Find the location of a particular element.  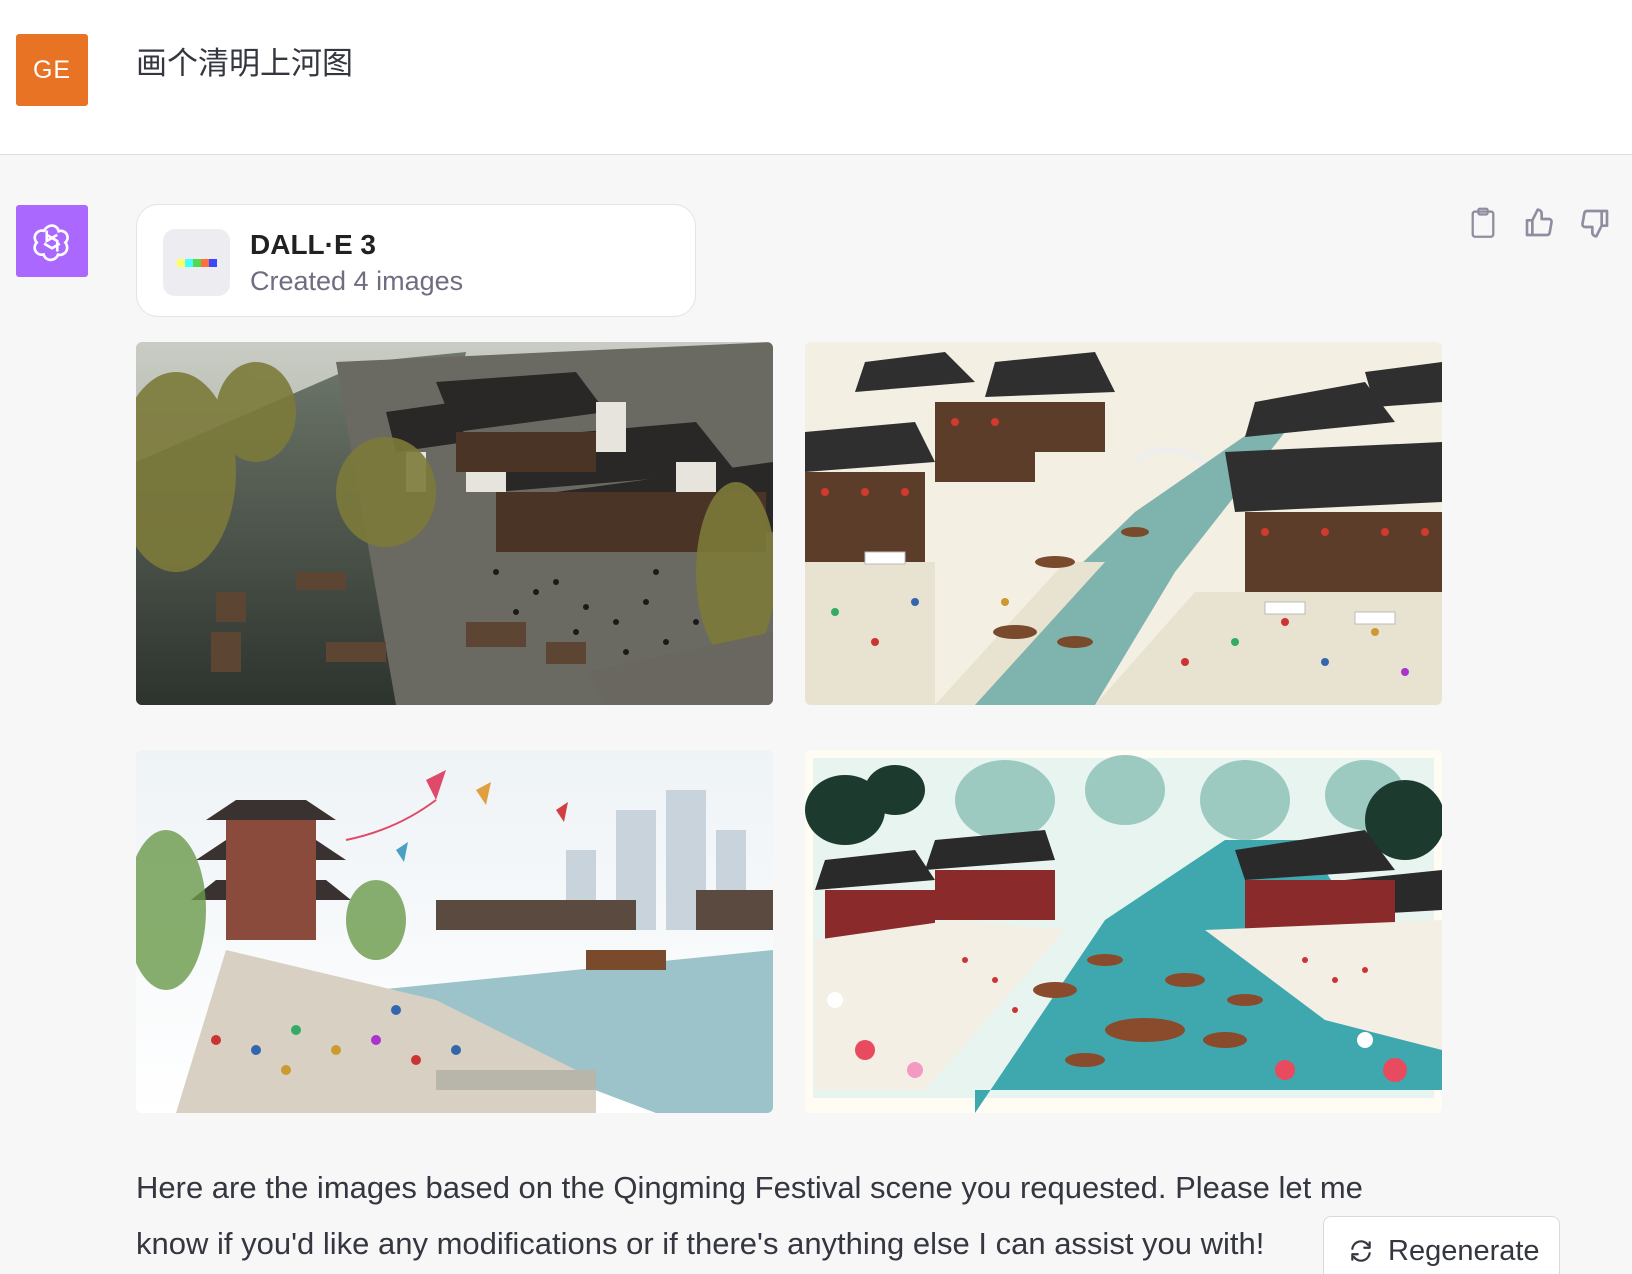

tool-name: DALL·E 3 is located at coordinates (313, 244).